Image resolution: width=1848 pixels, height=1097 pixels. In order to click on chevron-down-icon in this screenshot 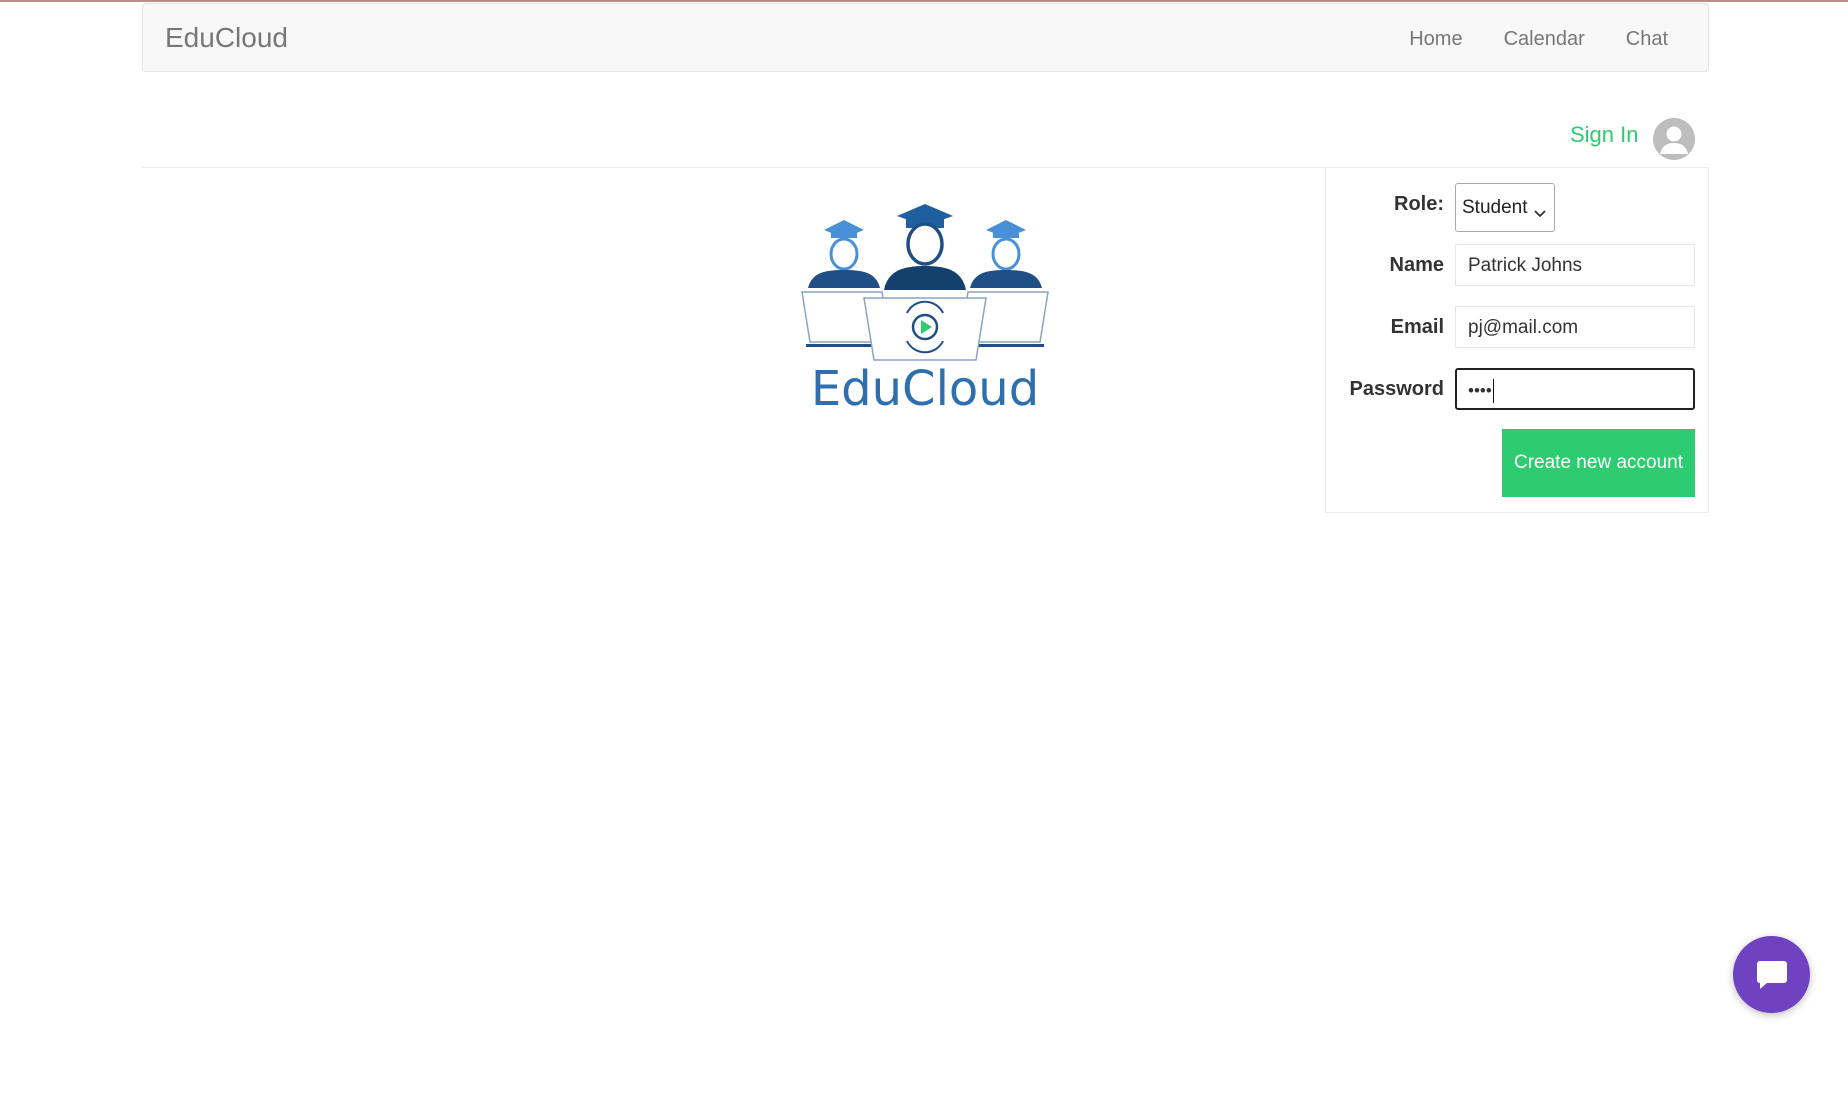, I will do `click(1540, 213)`.